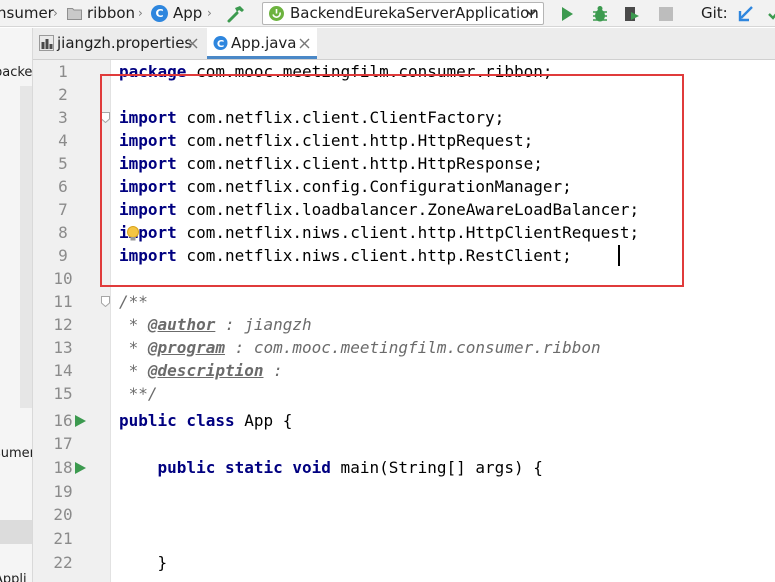  What do you see at coordinates (632, 14) in the screenshot?
I see `coverage-icon` at bounding box center [632, 14].